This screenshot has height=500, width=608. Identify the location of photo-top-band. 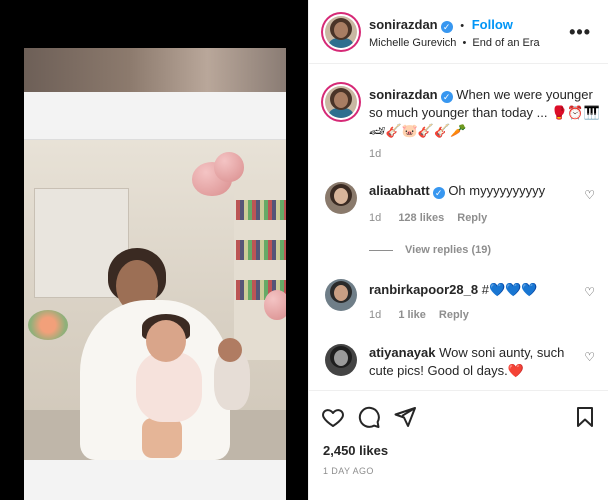
(155, 70).